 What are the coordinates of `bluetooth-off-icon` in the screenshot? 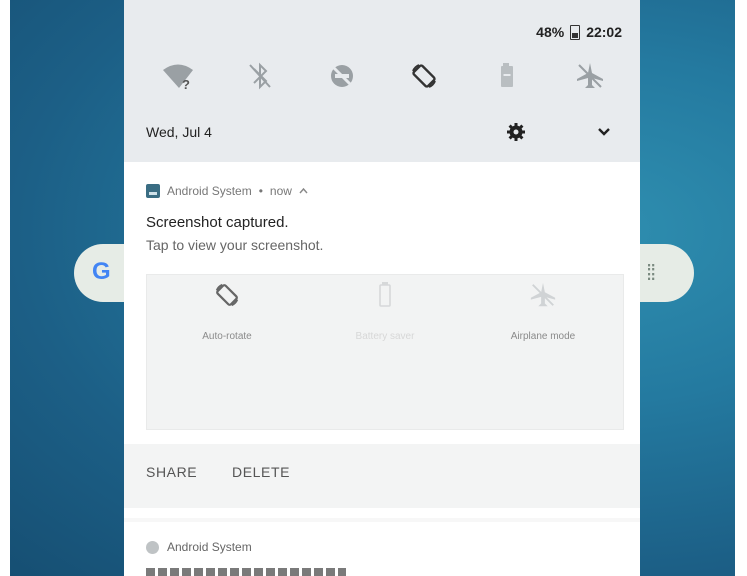 It's located at (260, 76).